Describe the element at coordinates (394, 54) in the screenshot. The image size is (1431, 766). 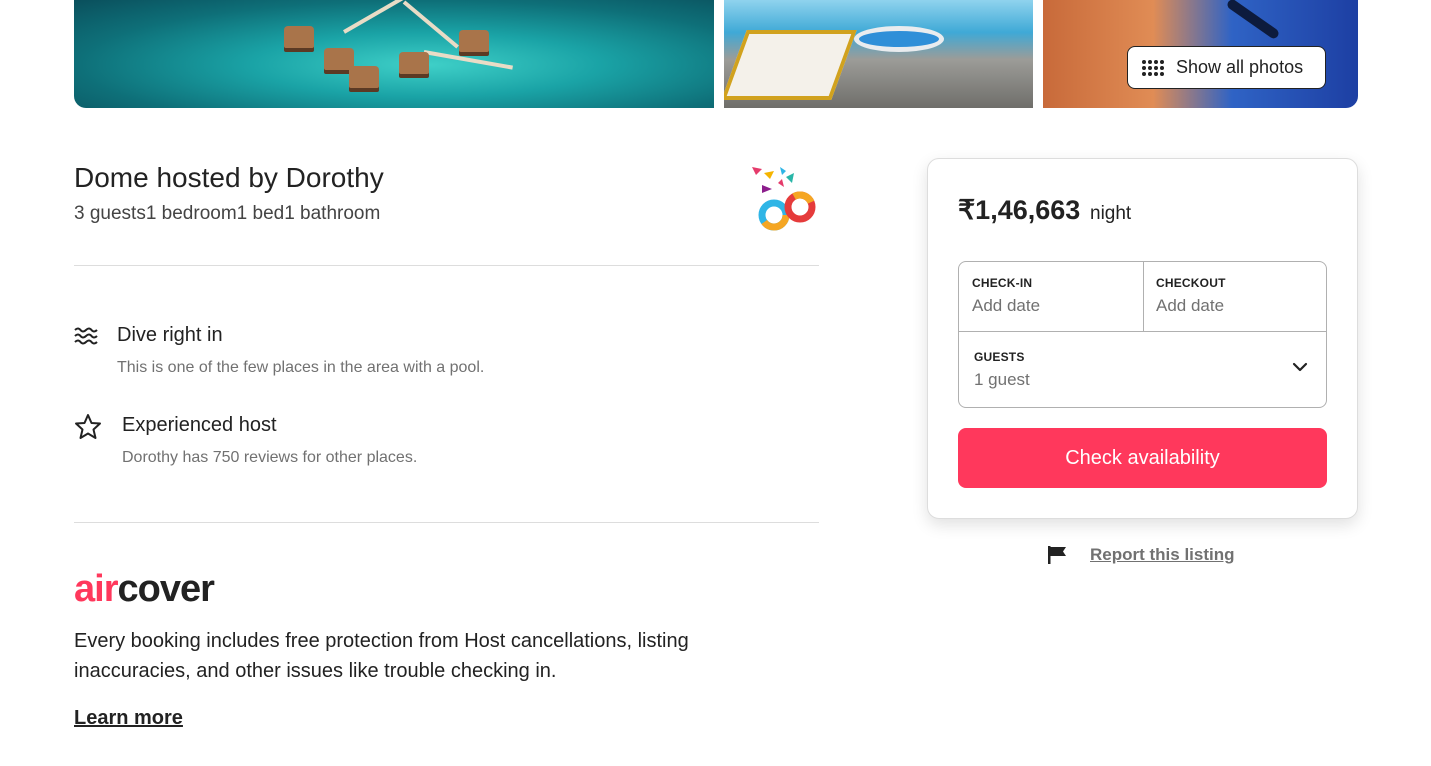
I see `photo-main-overwater-villas` at that location.